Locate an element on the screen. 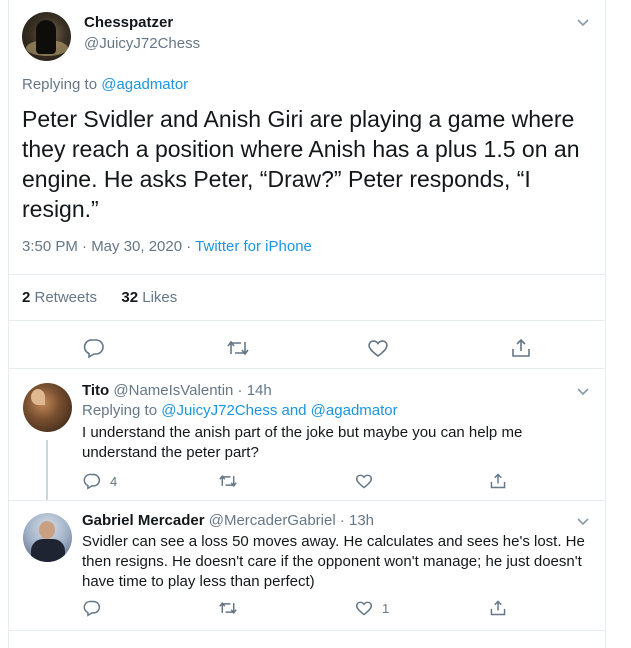 This screenshot has width=631, height=648. reply-header: Gabriel Mercader @MercaderGabriel · 13h is located at coordinates (228, 520).